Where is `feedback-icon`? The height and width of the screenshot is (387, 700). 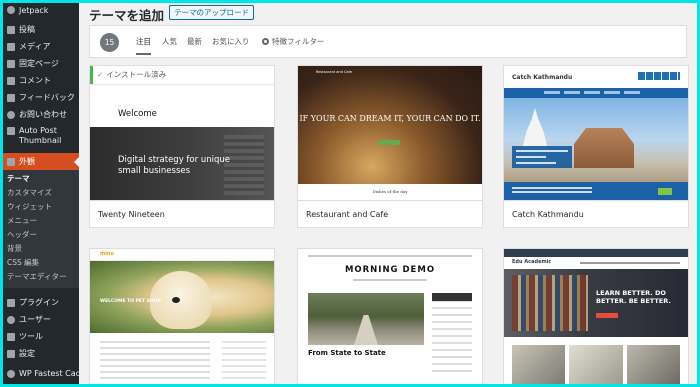
feedback-icon is located at coordinates (11, 98).